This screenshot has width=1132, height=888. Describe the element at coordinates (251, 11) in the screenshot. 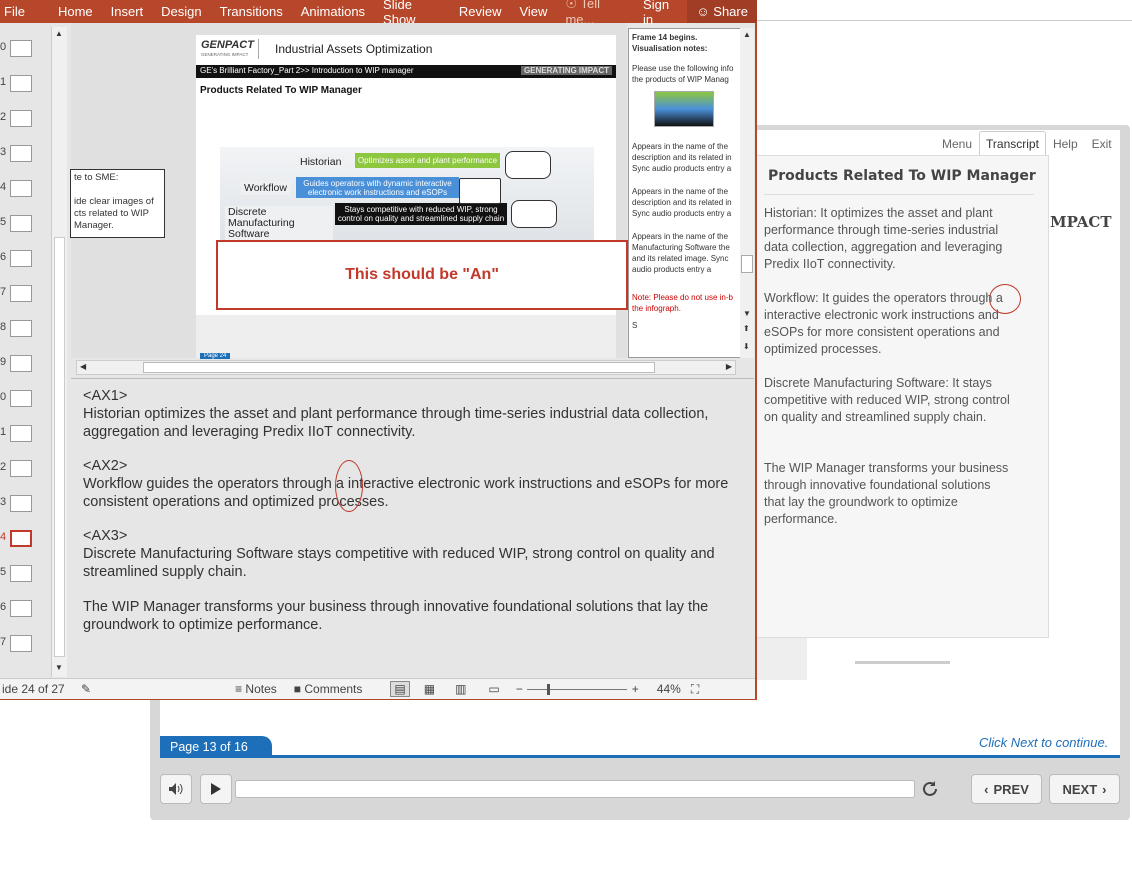

I see `tab-transitions: Transitions` at that location.